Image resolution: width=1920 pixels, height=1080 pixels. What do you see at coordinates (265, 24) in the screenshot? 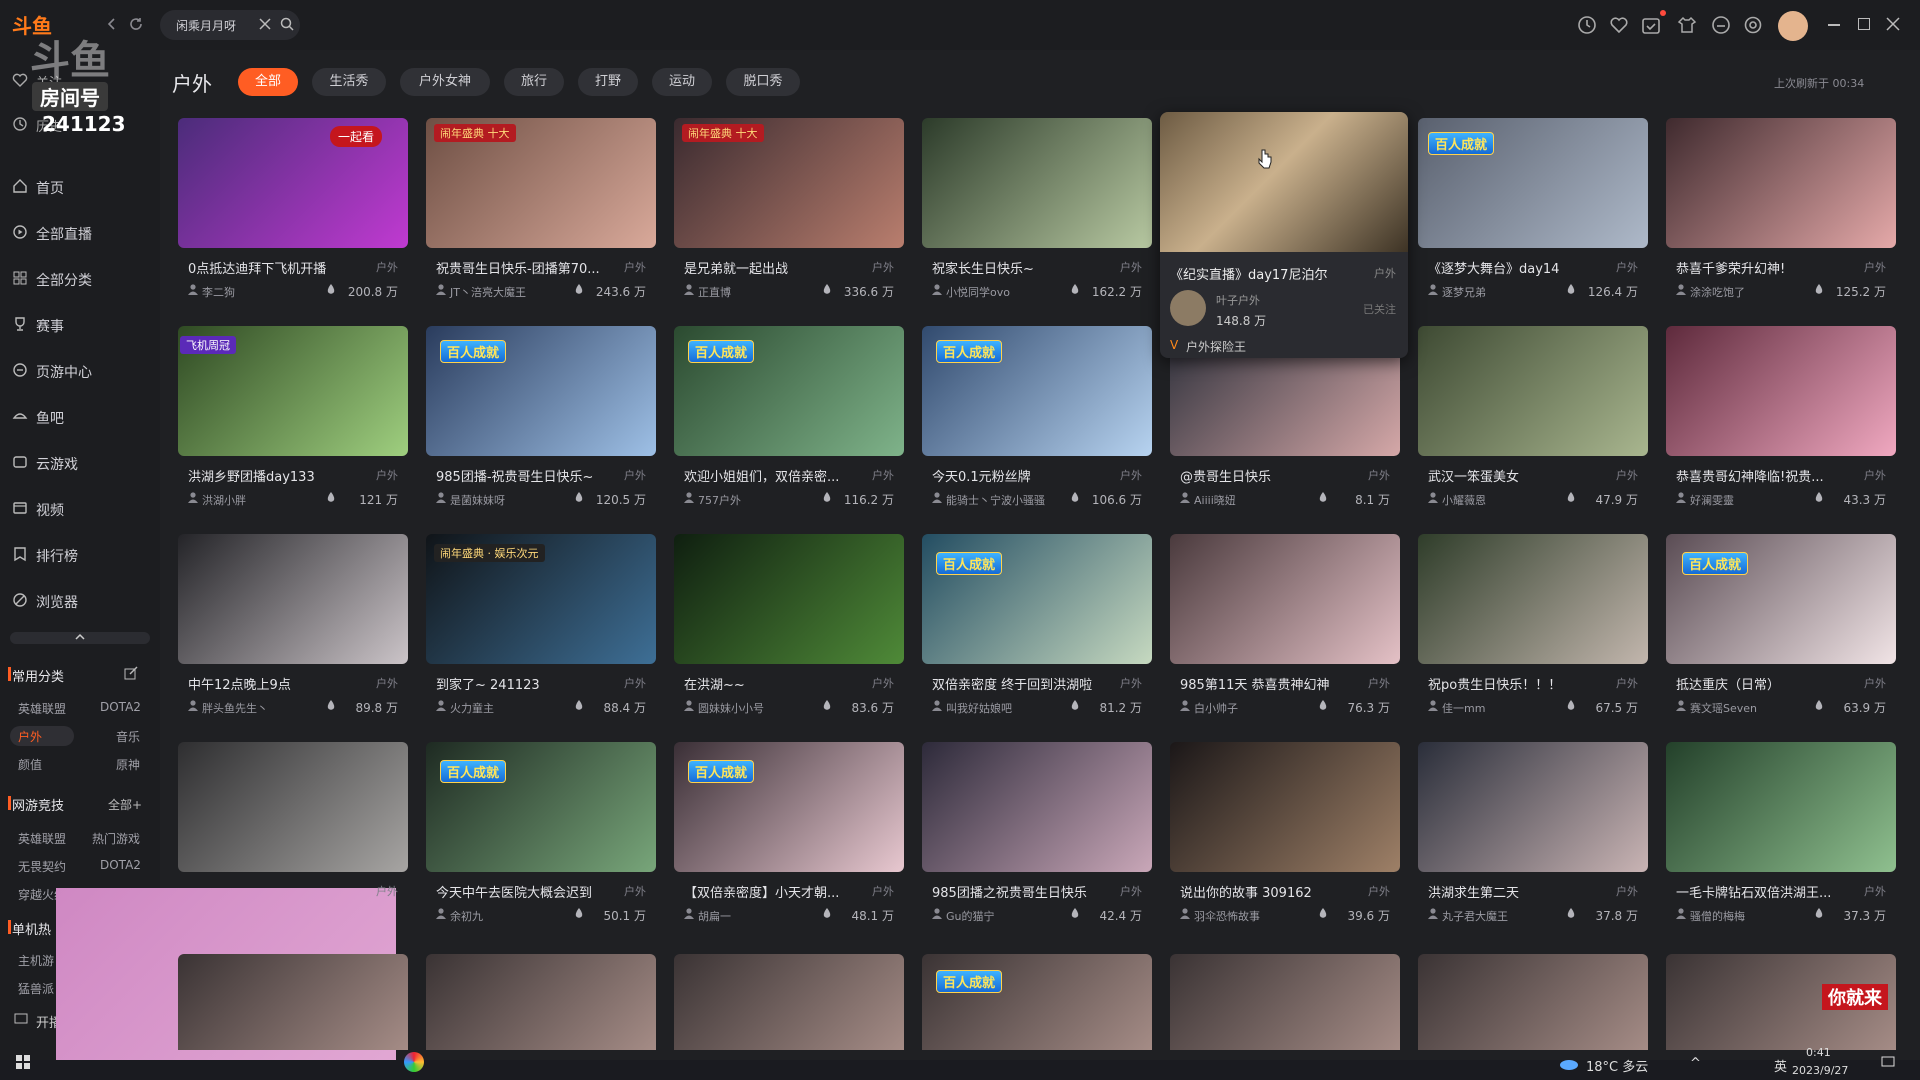
I see `clear-search-icon` at bounding box center [265, 24].